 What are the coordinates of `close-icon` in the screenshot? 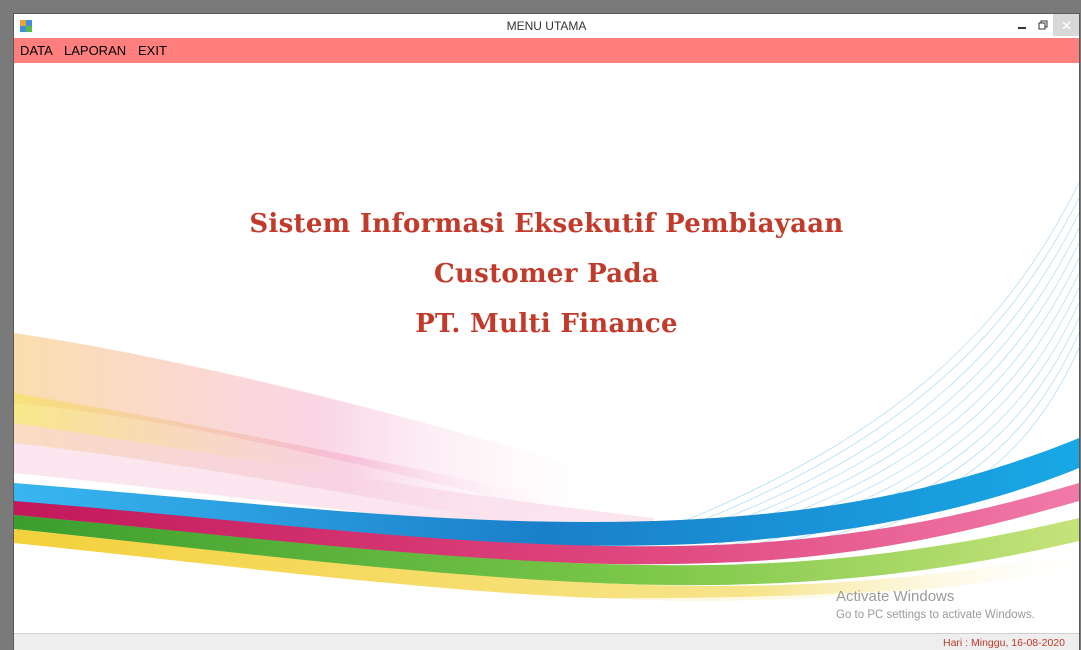 It's located at (1066, 25).